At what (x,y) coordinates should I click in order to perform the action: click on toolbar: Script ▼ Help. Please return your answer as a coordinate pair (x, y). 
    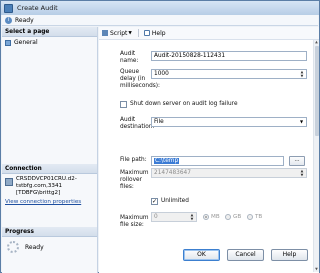
    Looking at the image, I should click on (209, 33).